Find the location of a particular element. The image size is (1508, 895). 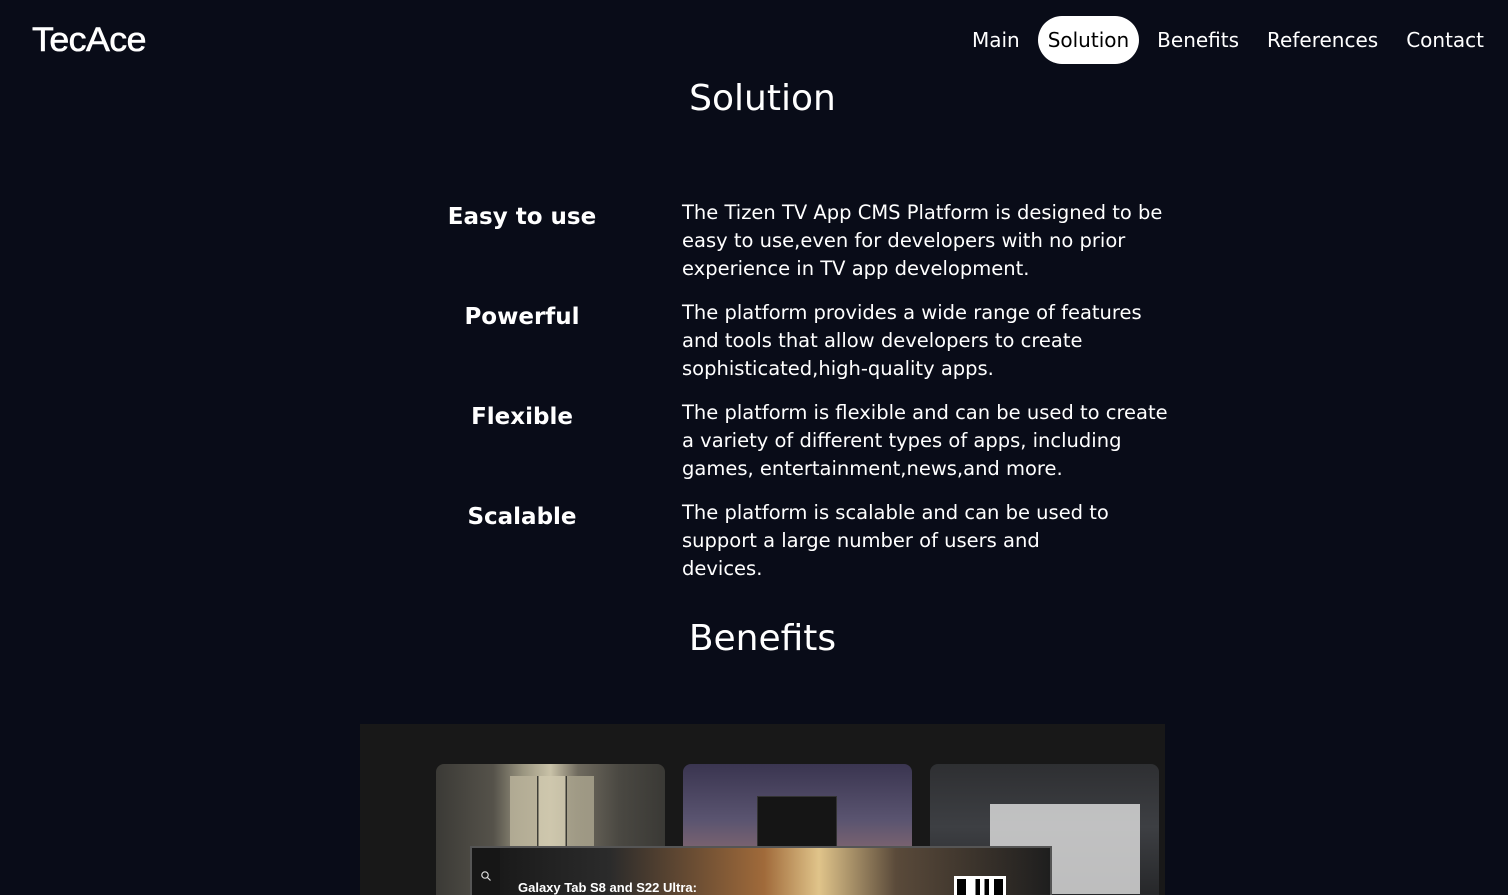

feature-name: Easy to use is located at coordinates (522, 217).